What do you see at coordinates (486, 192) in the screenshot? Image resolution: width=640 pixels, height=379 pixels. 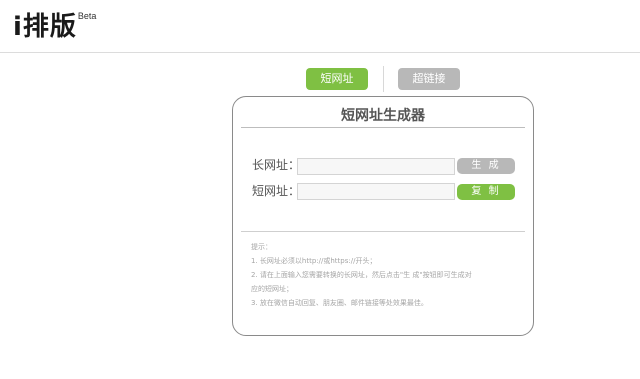 I see `copy-button: 复 制` at bounding box center [486, 192].